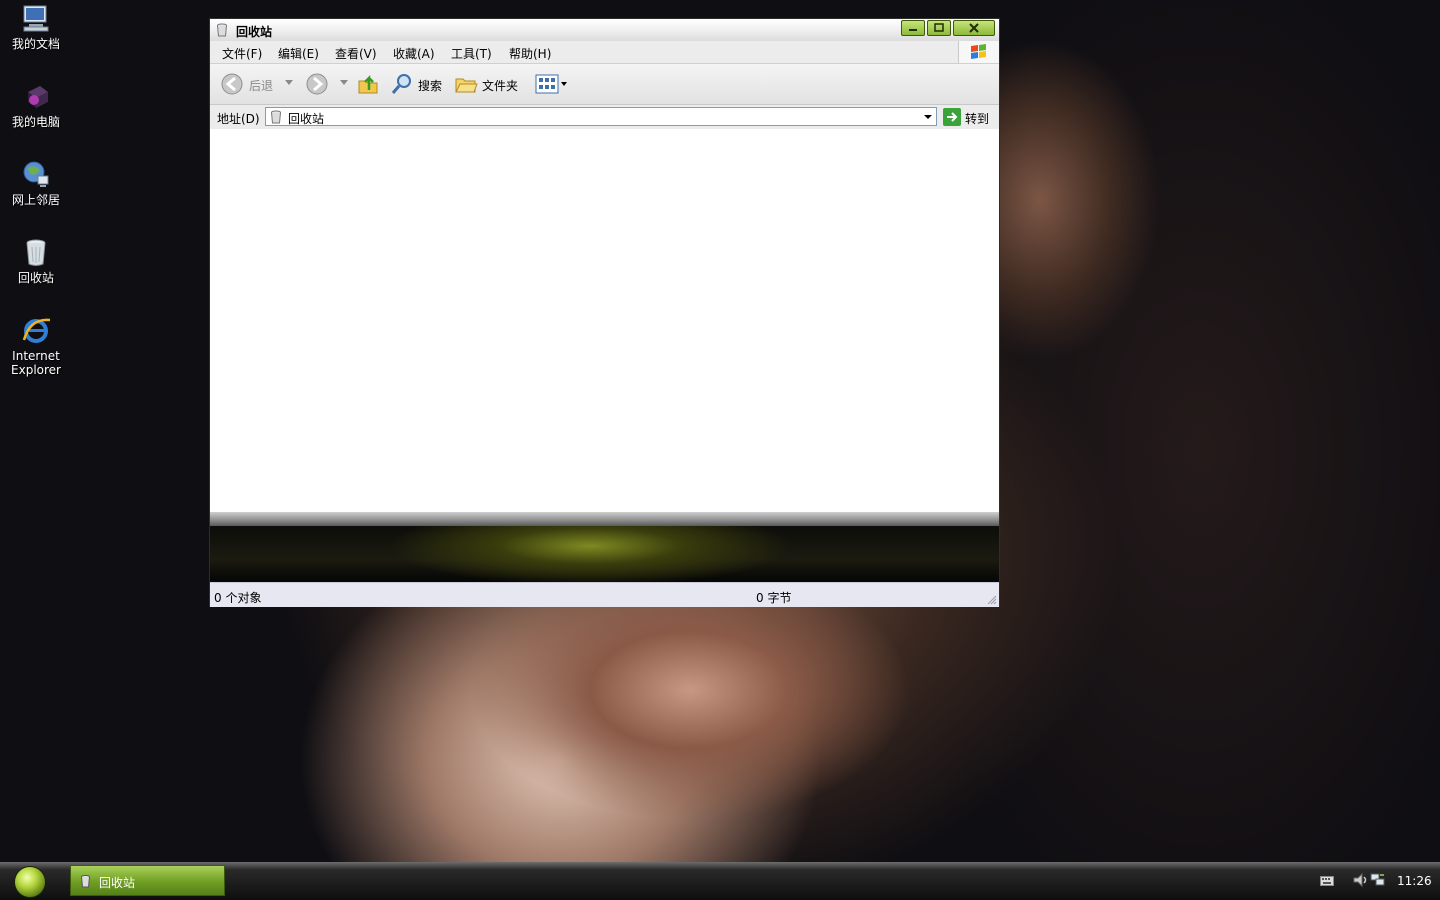 The height and width of the screenshot is (900, 1440). I want to click on menu-bar: 文件(F) 编辑(E) 查看(V) 收藏(A) 工具(T) 帮助(H), so click(604, 52).